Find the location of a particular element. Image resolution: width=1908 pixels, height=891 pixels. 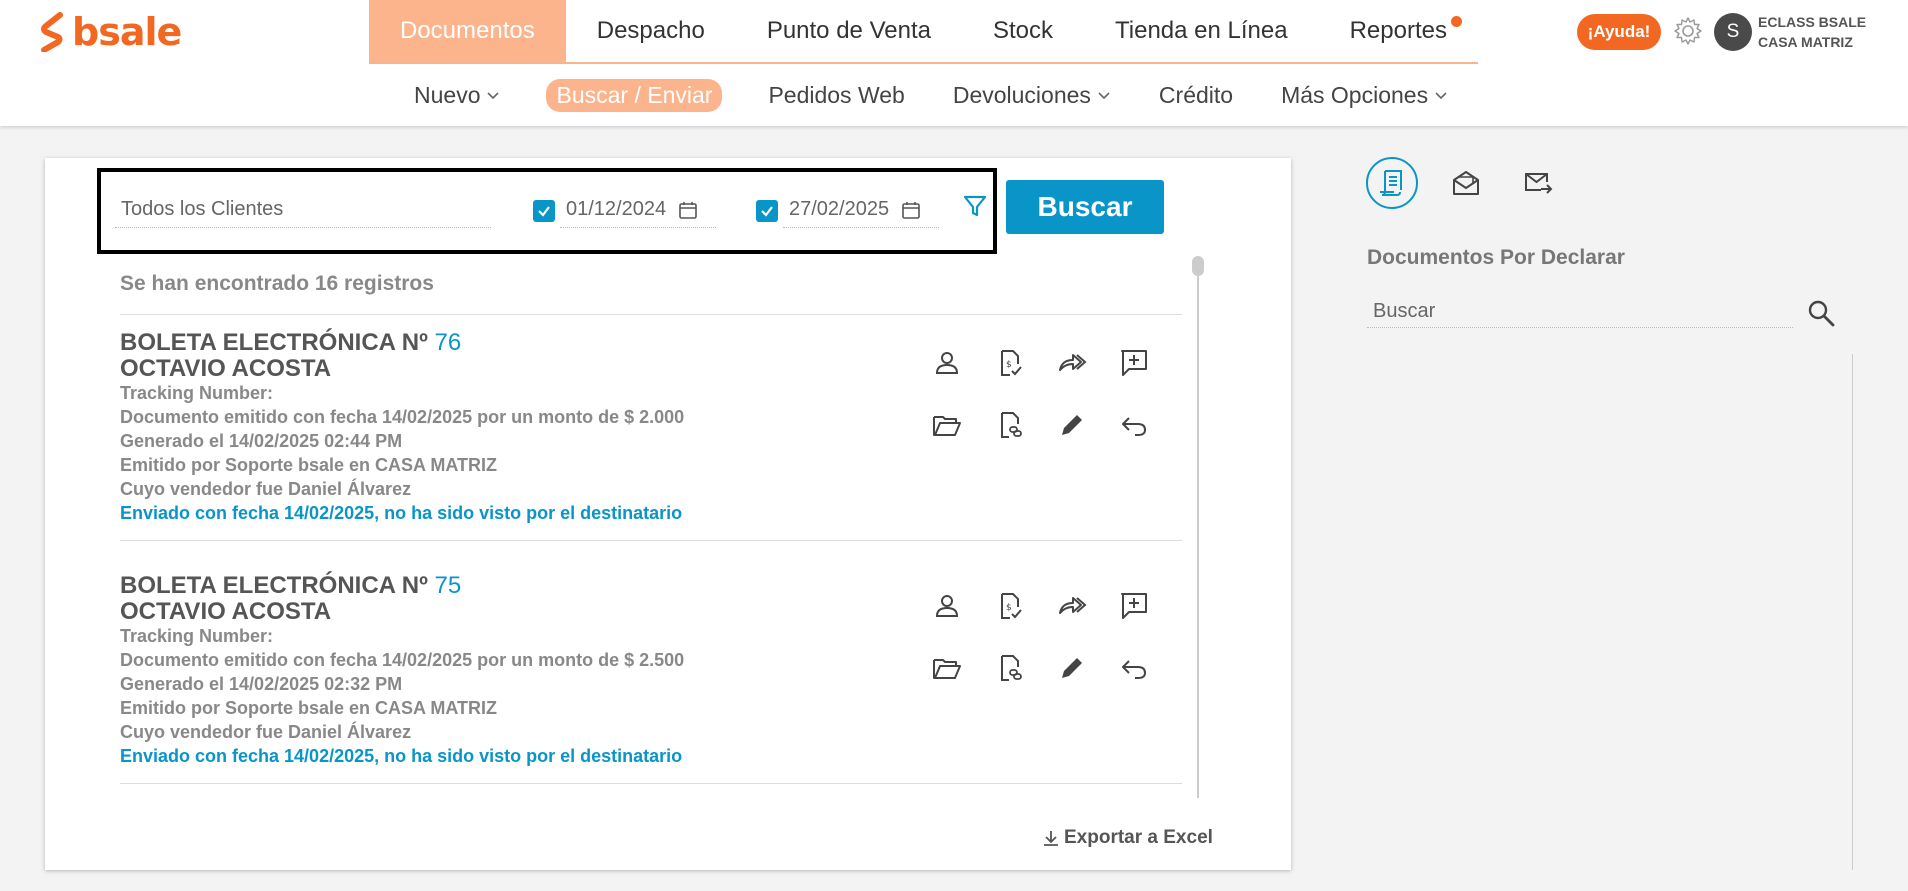

sub-nav-label: Devoluciones is located at coordinates (1021, 94).